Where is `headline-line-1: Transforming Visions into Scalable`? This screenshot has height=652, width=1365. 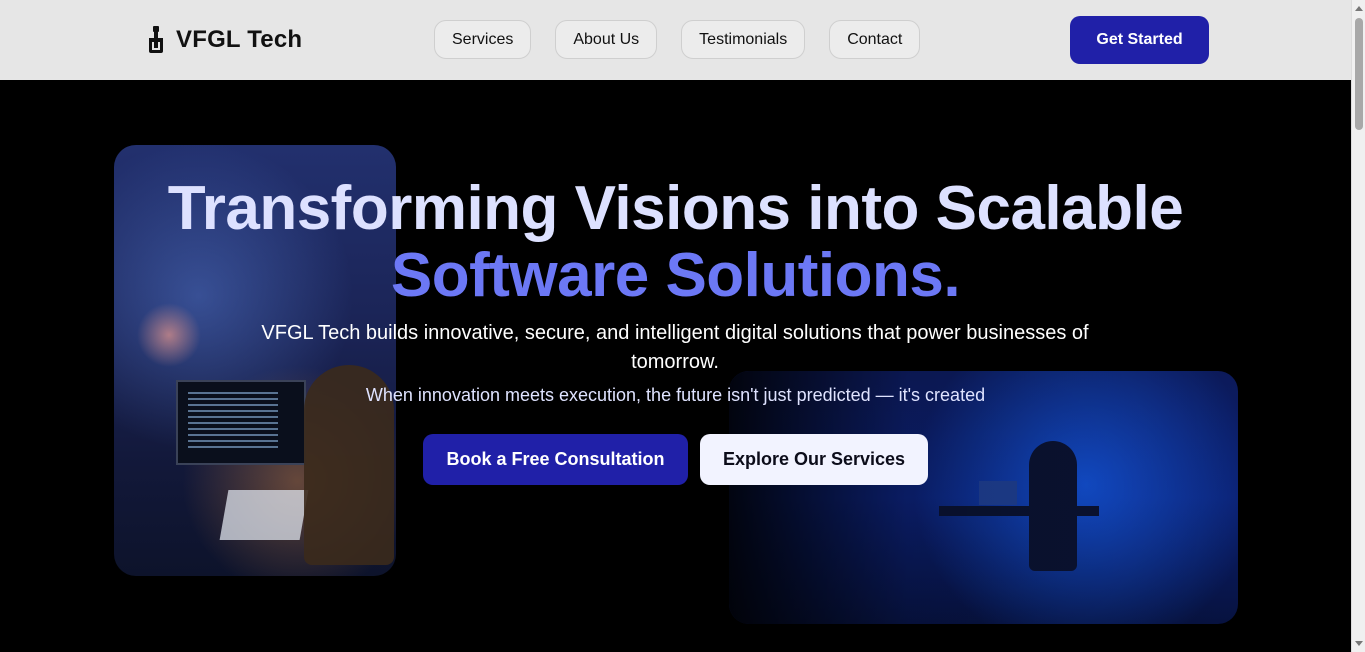 headline-line-1: Transforming Visions into Scalable is located at coordinates (675, 208).